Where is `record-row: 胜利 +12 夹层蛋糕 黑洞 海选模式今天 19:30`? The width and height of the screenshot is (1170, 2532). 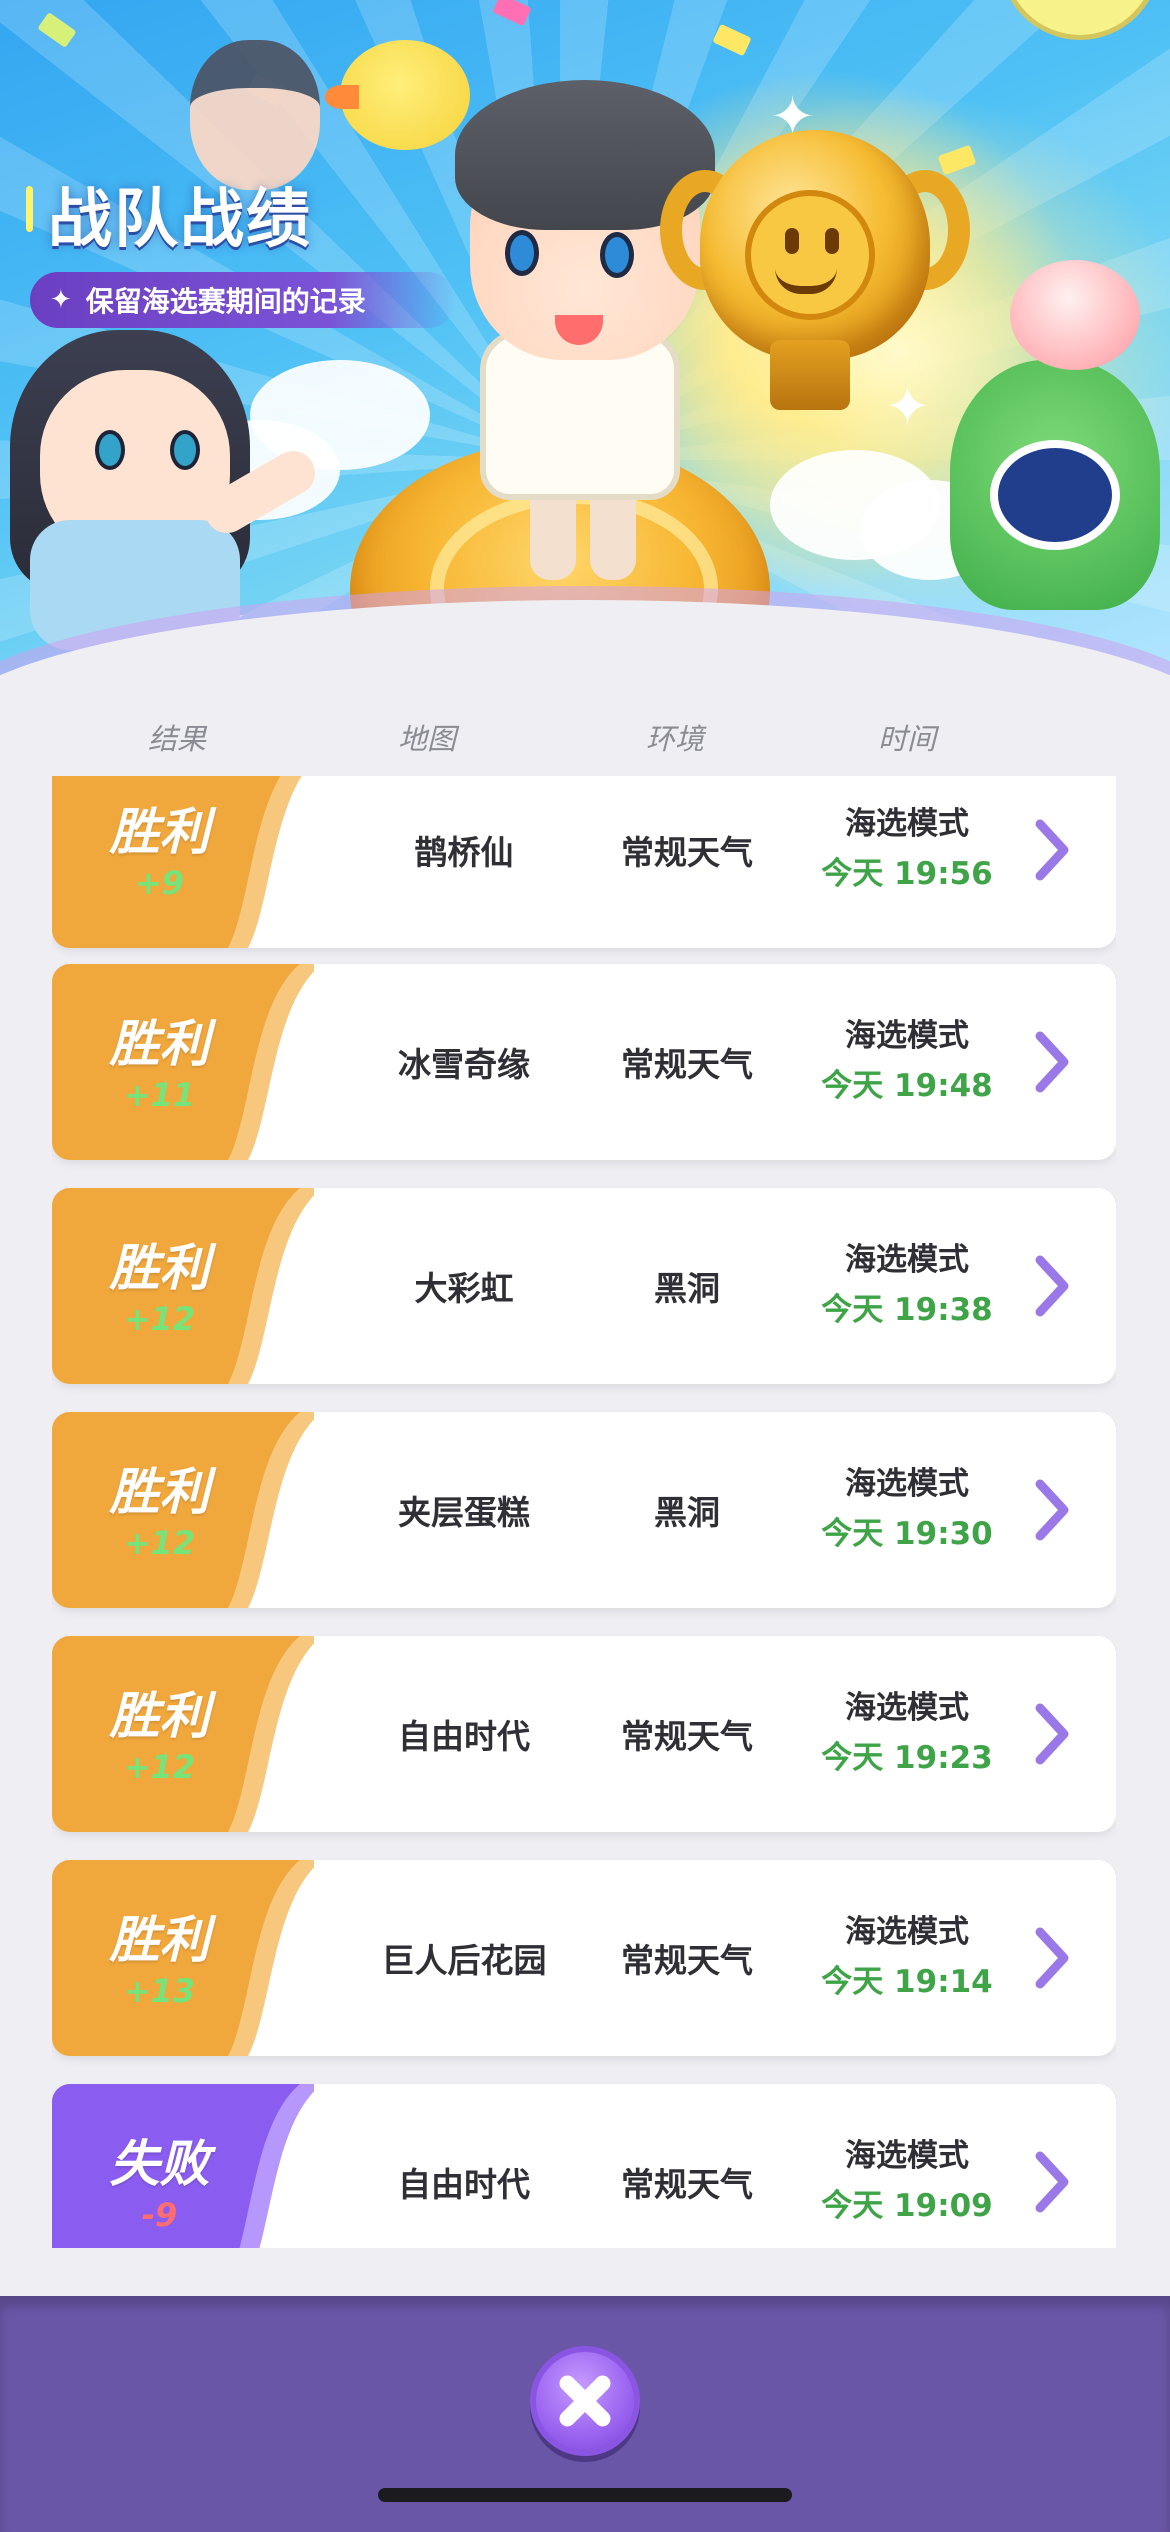 record-row: 胜利 +12 夹层蛋糕 黑洞 海选模式今天 19:30 is located at coordinates (584, 1510).